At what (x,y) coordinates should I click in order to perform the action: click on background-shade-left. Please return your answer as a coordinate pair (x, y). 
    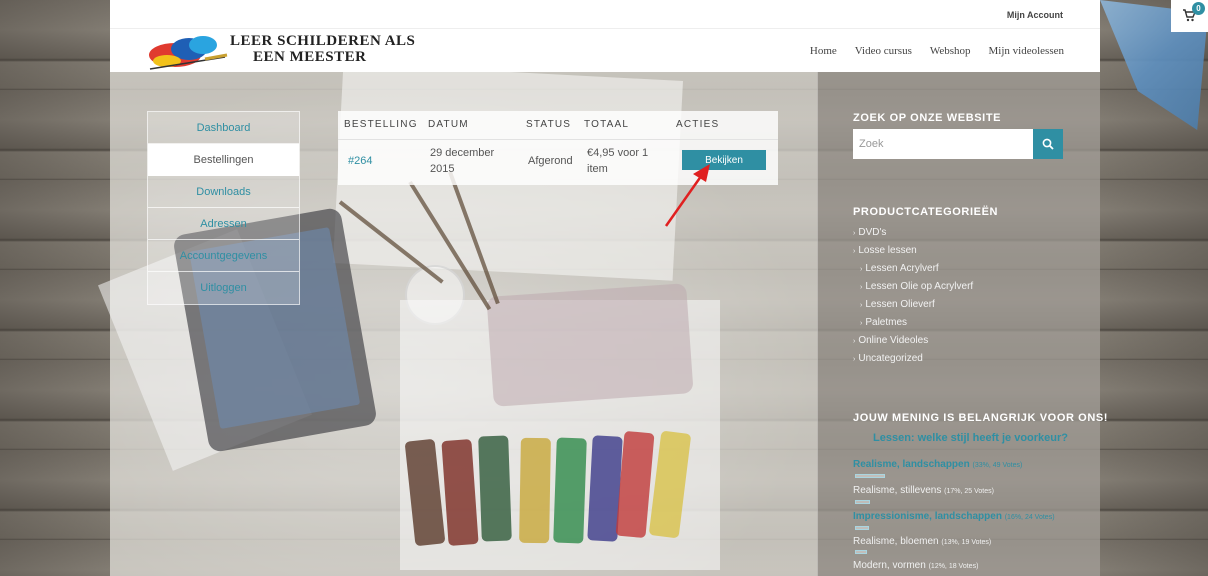
    Looking at the image, I should click on (55, 288).